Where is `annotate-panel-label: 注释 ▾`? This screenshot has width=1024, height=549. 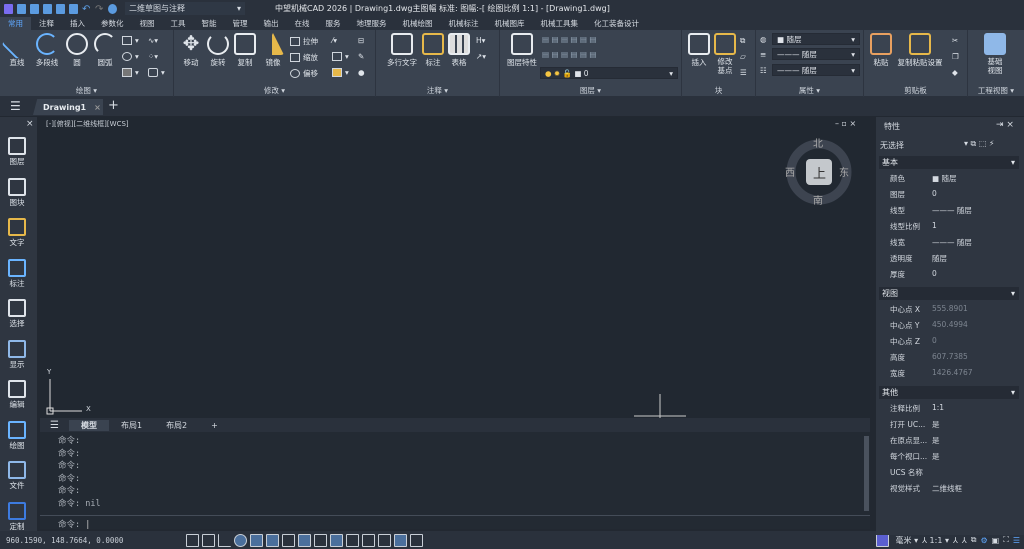 annotate-panel-label: 注释 ▾ is located at coordinates (437, 90).